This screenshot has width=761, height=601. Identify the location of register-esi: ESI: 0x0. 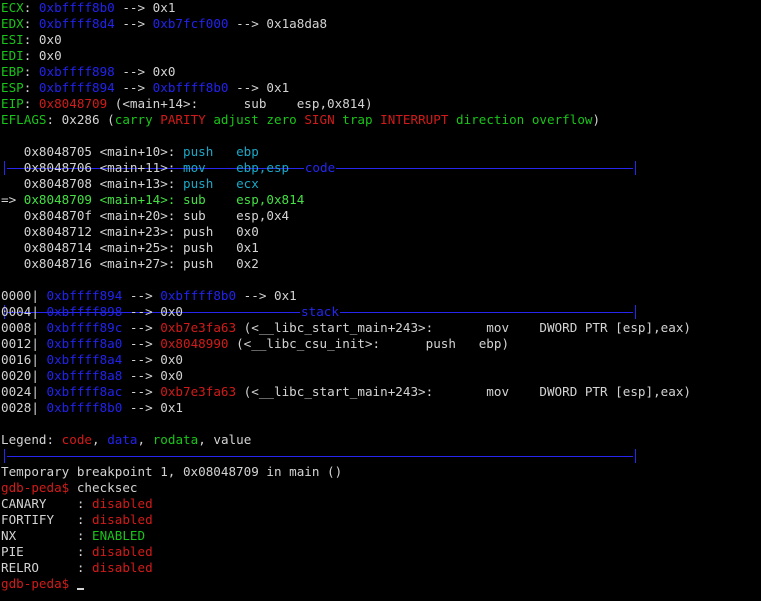
(31, 39).